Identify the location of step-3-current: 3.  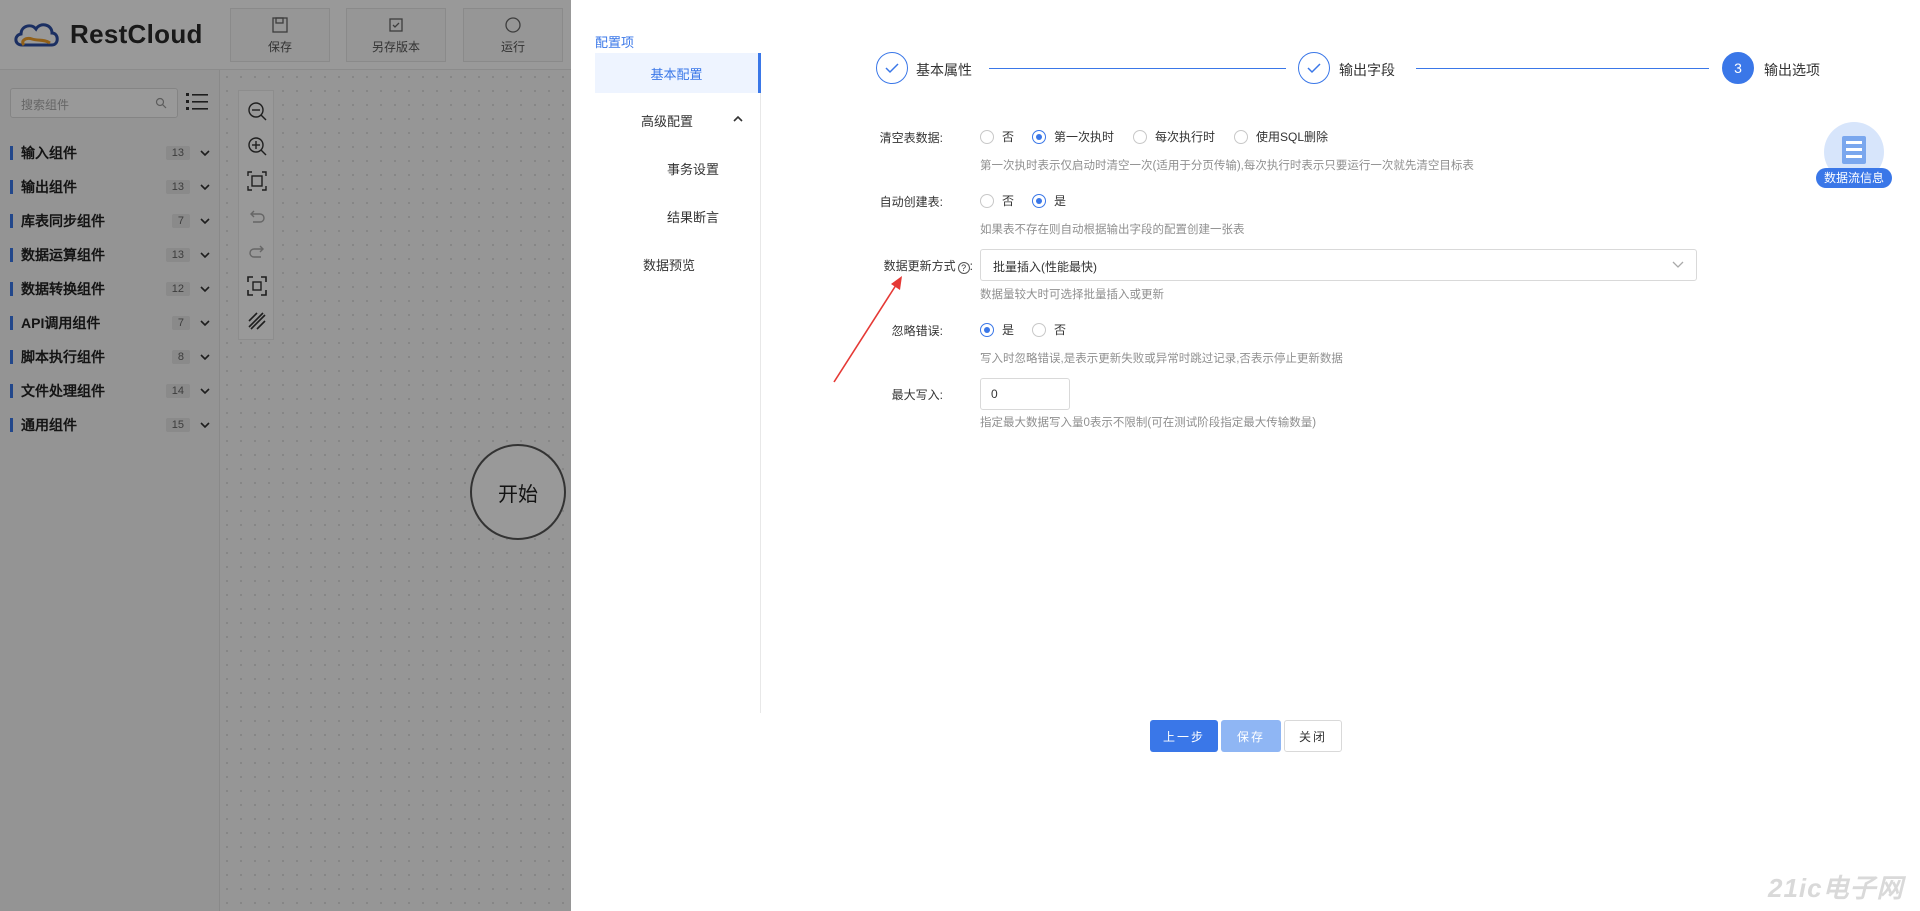
(1738, 68).